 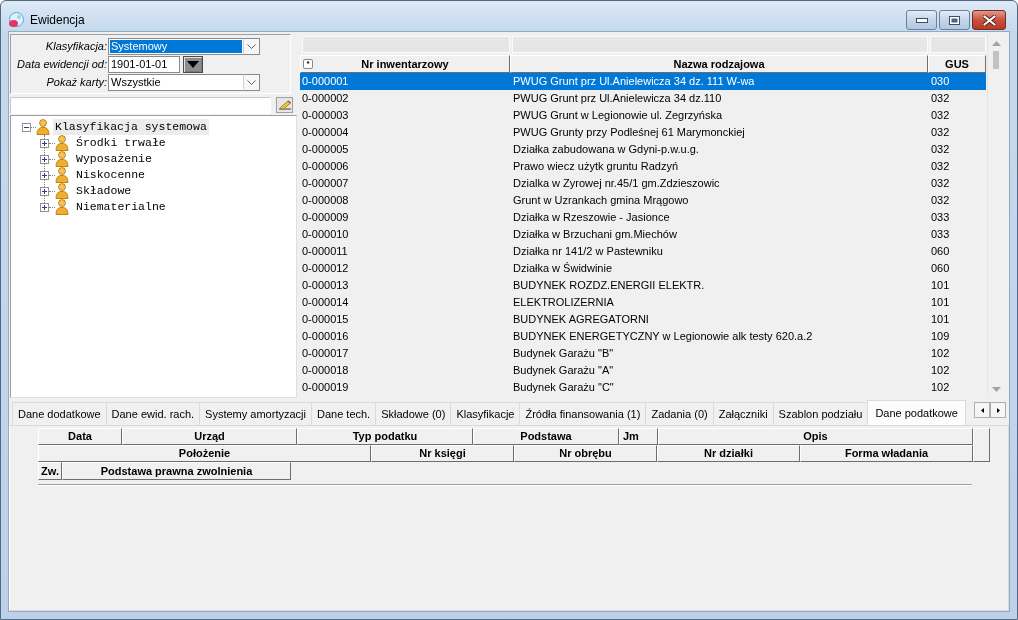 I want to click on minimize-button, so click(x=921, y=20).